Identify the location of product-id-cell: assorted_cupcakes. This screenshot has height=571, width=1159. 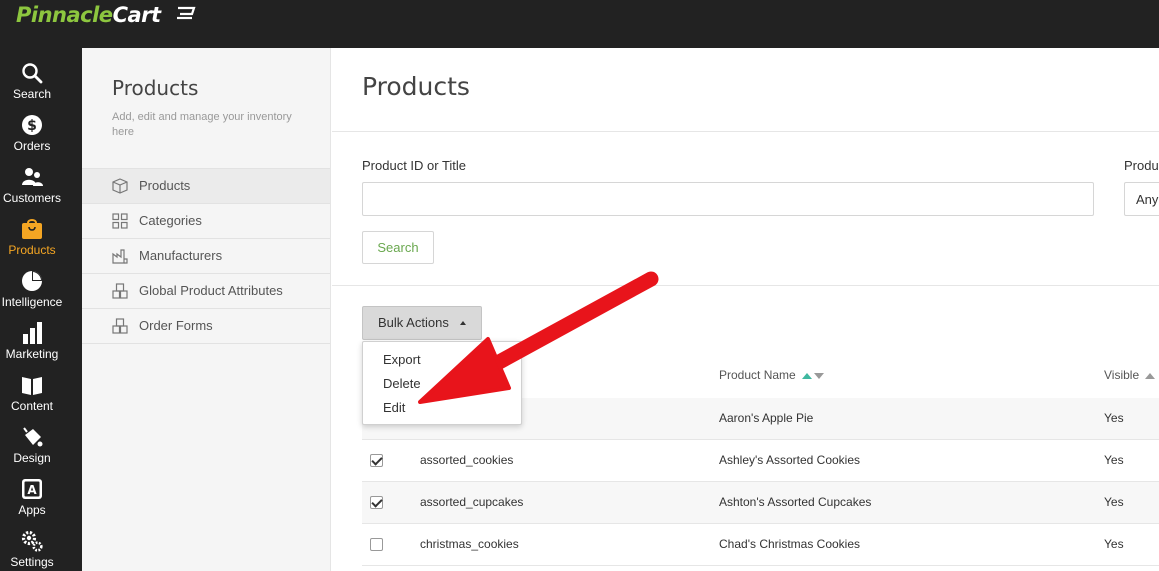
(472, 502).